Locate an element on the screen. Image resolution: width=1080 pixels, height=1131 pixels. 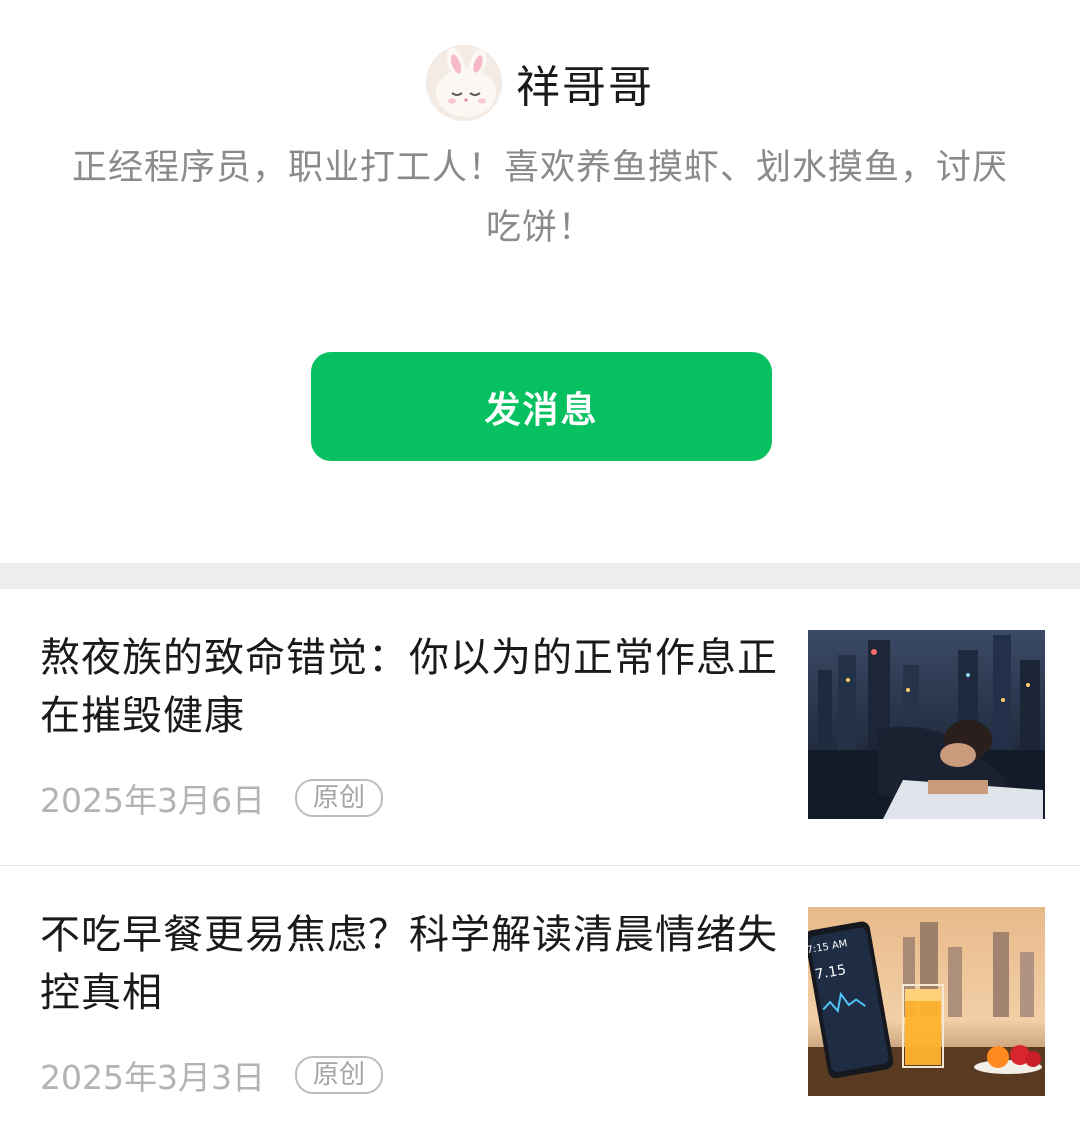
article-title: 熬夜族的致命错觉：你以为的正常作息正在摧毁健康 is located at coordinates (410, 687).